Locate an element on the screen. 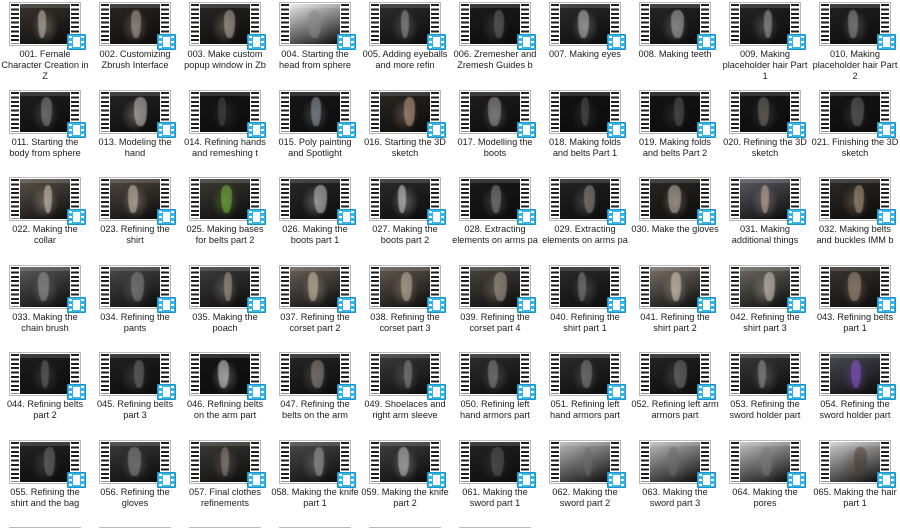 Image resolution: width=900 pixels, height=528 pixels. file-tile: 045. Refining belts part 3 is located at coordinates (135, 394).